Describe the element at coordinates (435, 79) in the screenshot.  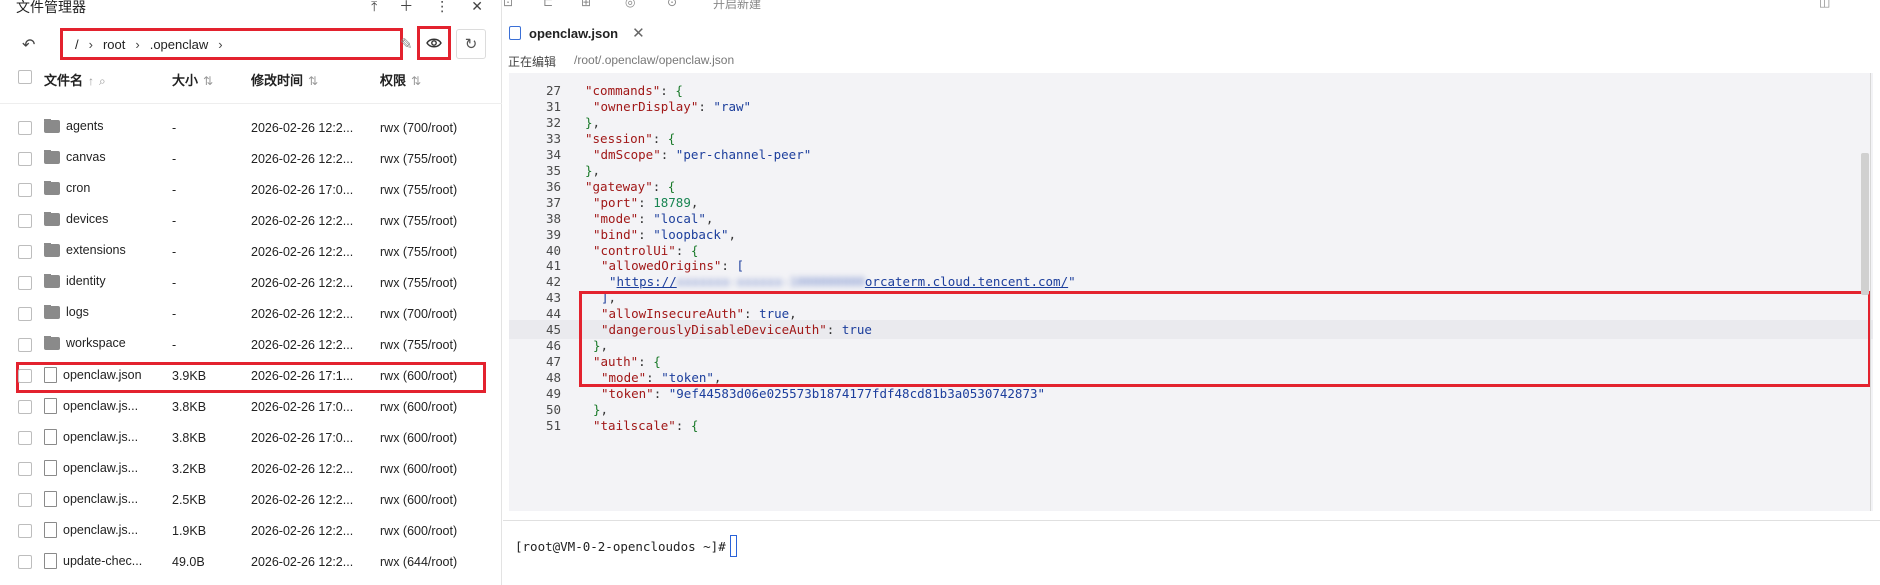
I see `column-perm: 权限 ⇅` at that location.